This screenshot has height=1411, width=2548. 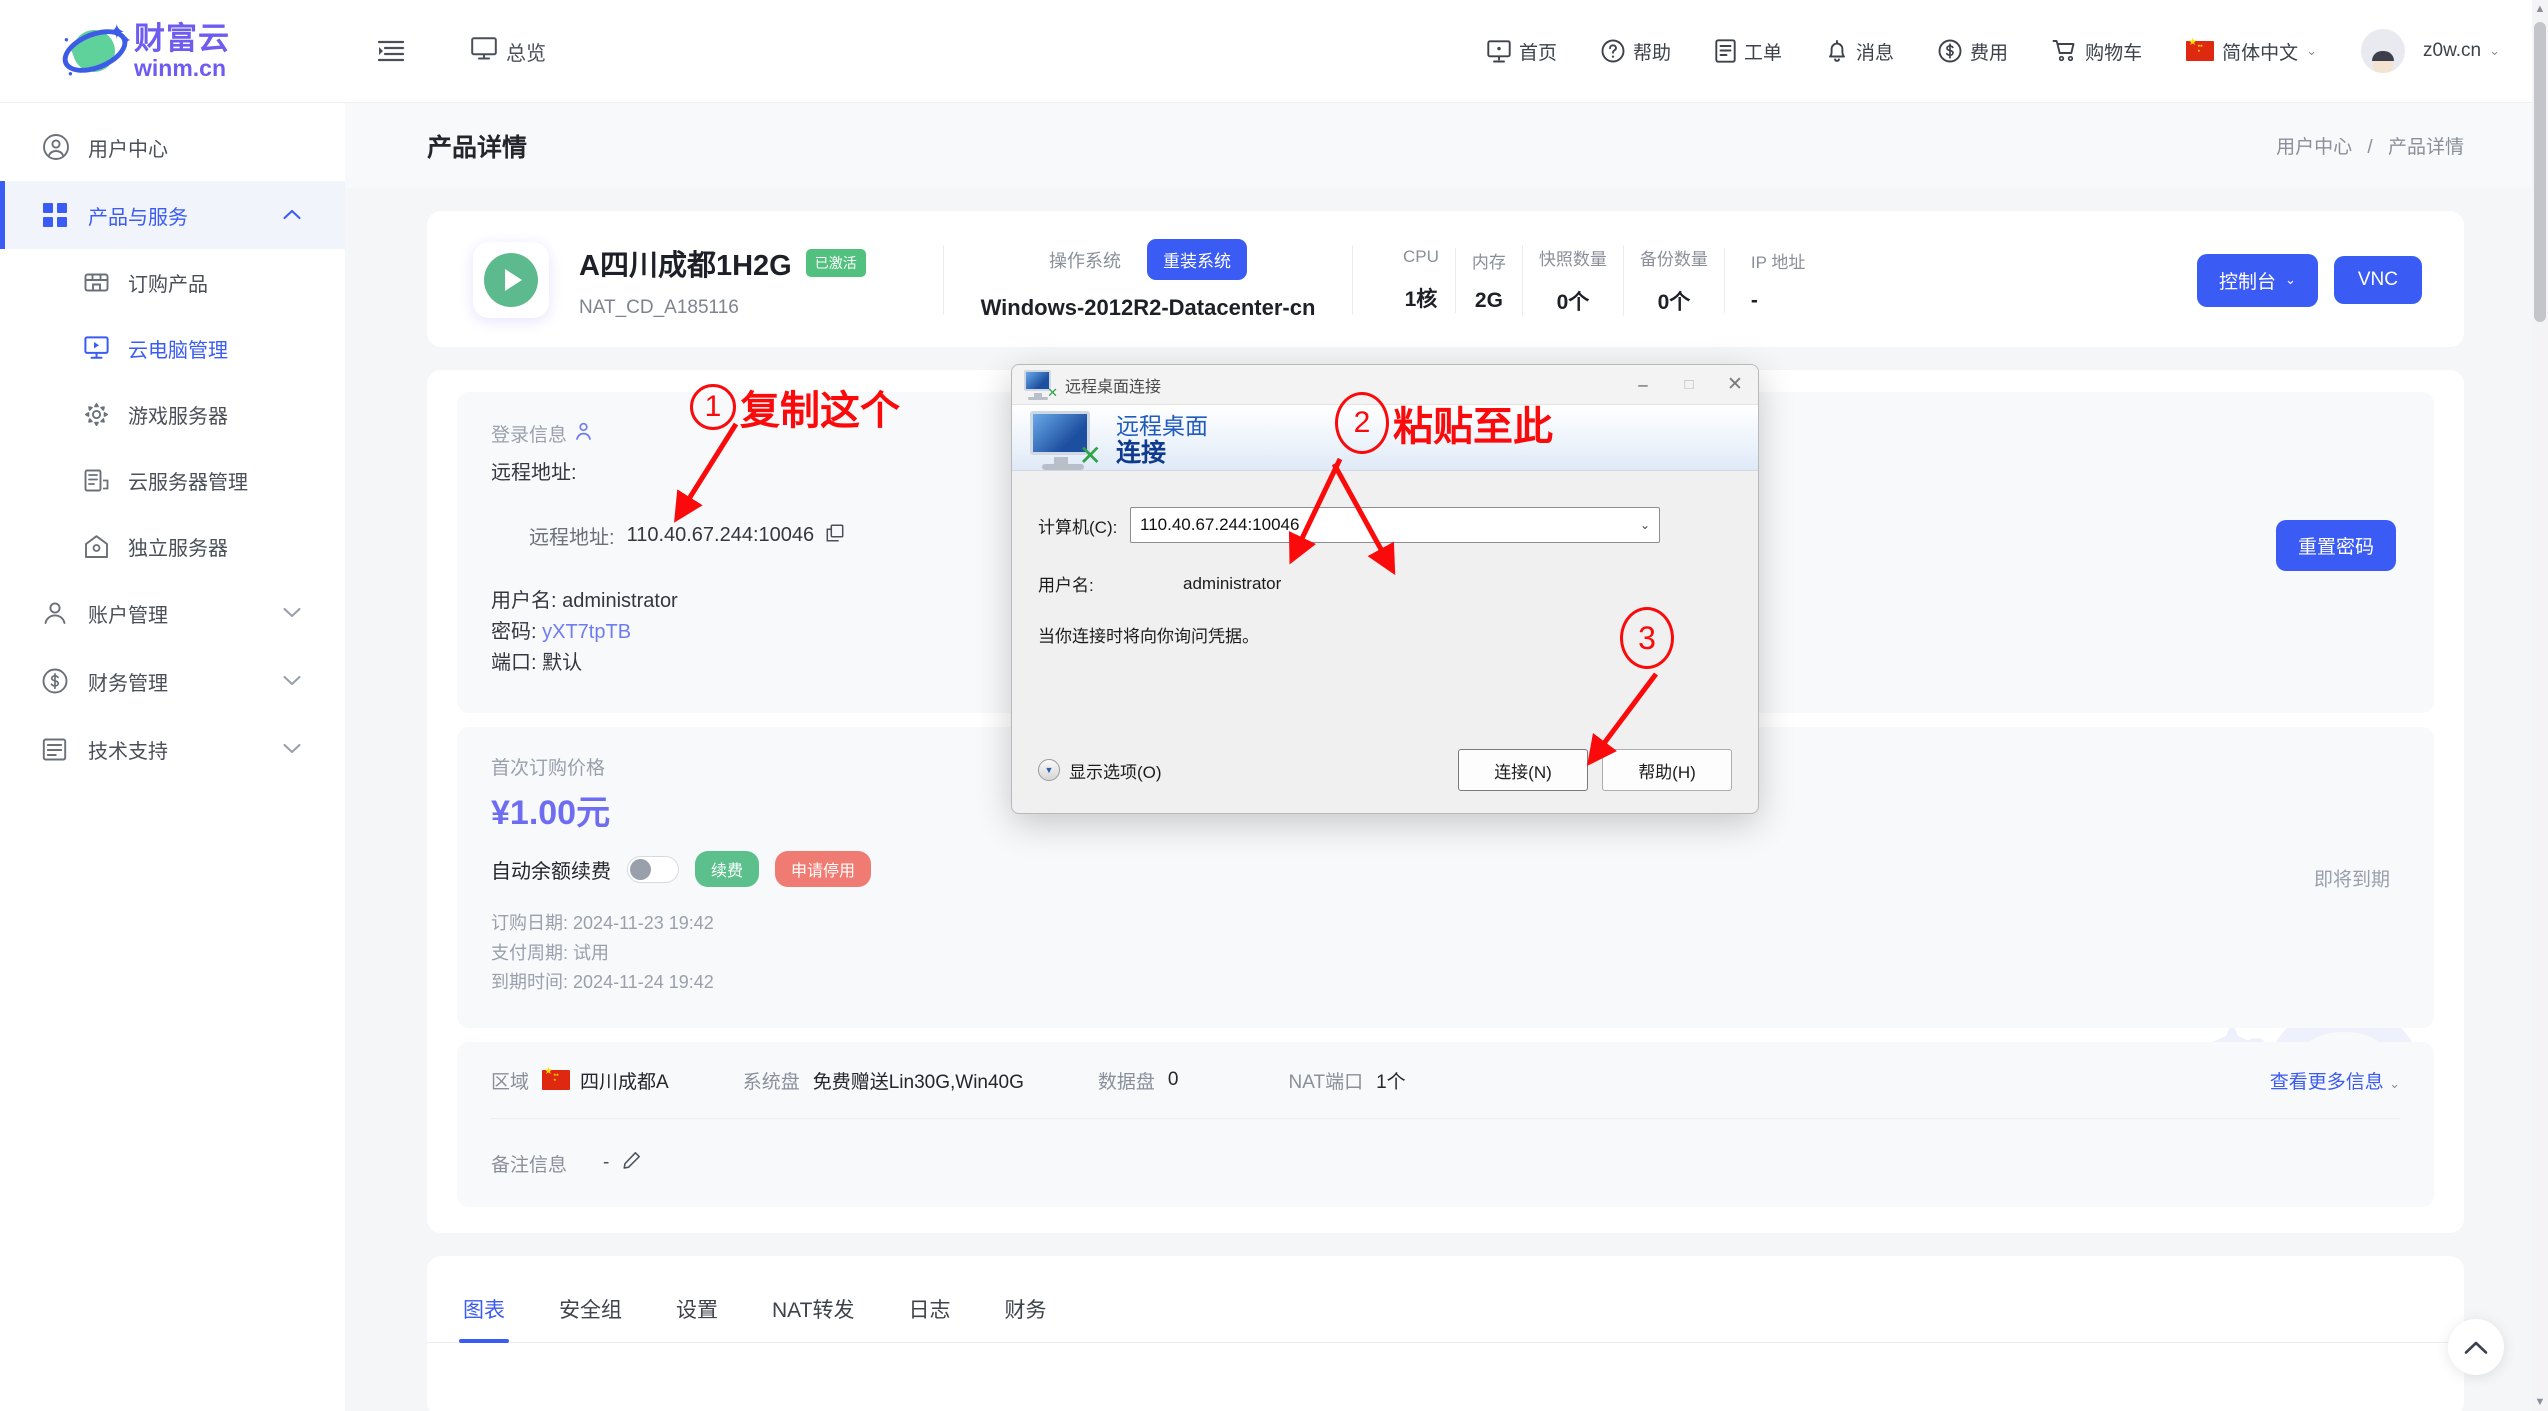 I want to click on topnav-item-fee: 费用, so click(x=1973, y=51).